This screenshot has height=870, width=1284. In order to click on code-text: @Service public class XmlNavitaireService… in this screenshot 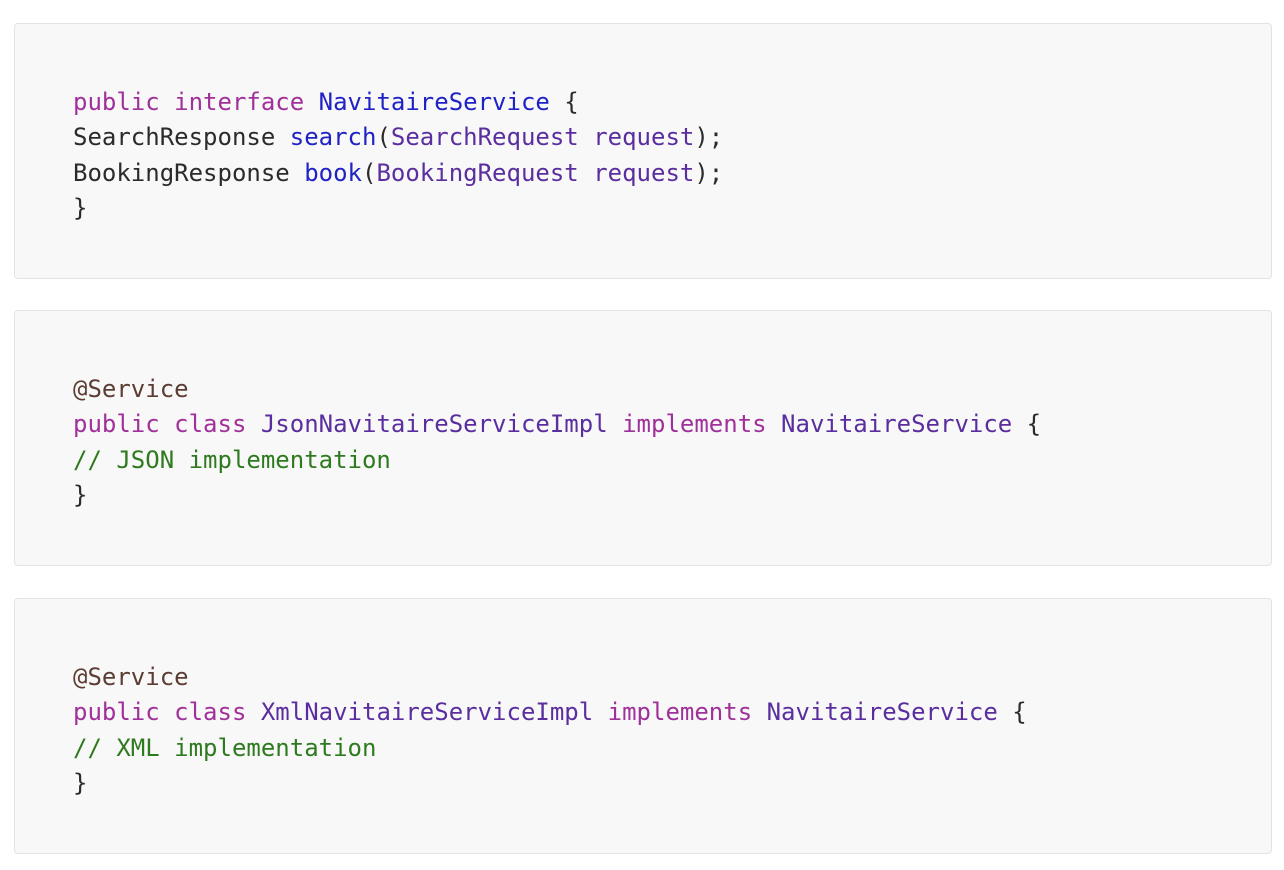, I will do `click(550, 730)`.